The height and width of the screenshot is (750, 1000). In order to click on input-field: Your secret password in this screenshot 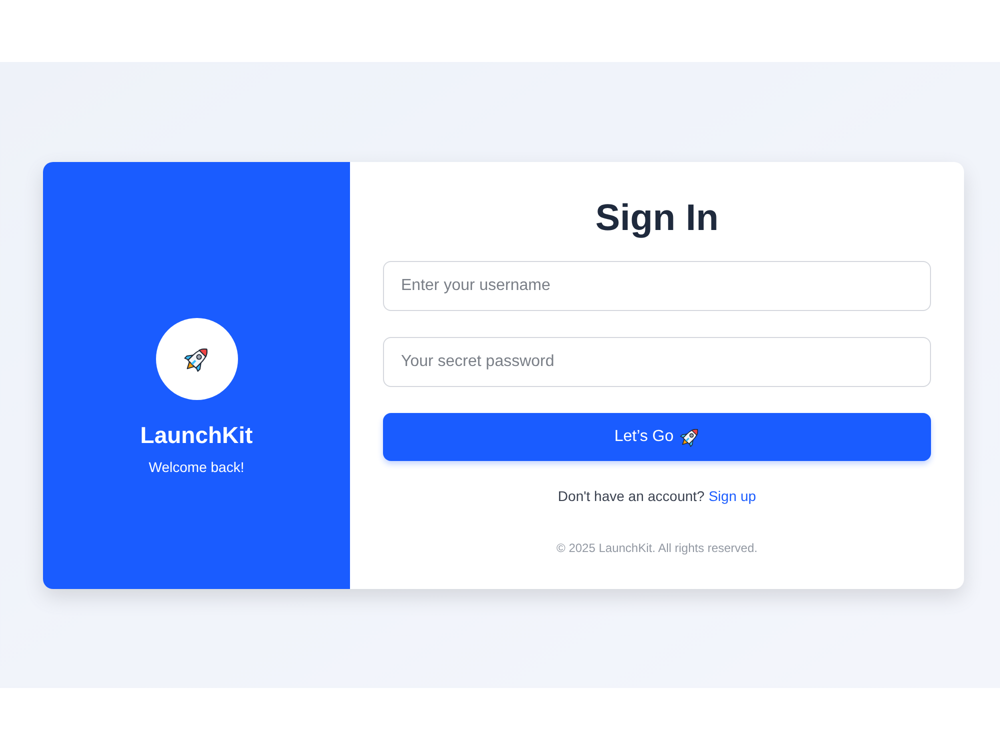, I will do `click(657, 362)`.